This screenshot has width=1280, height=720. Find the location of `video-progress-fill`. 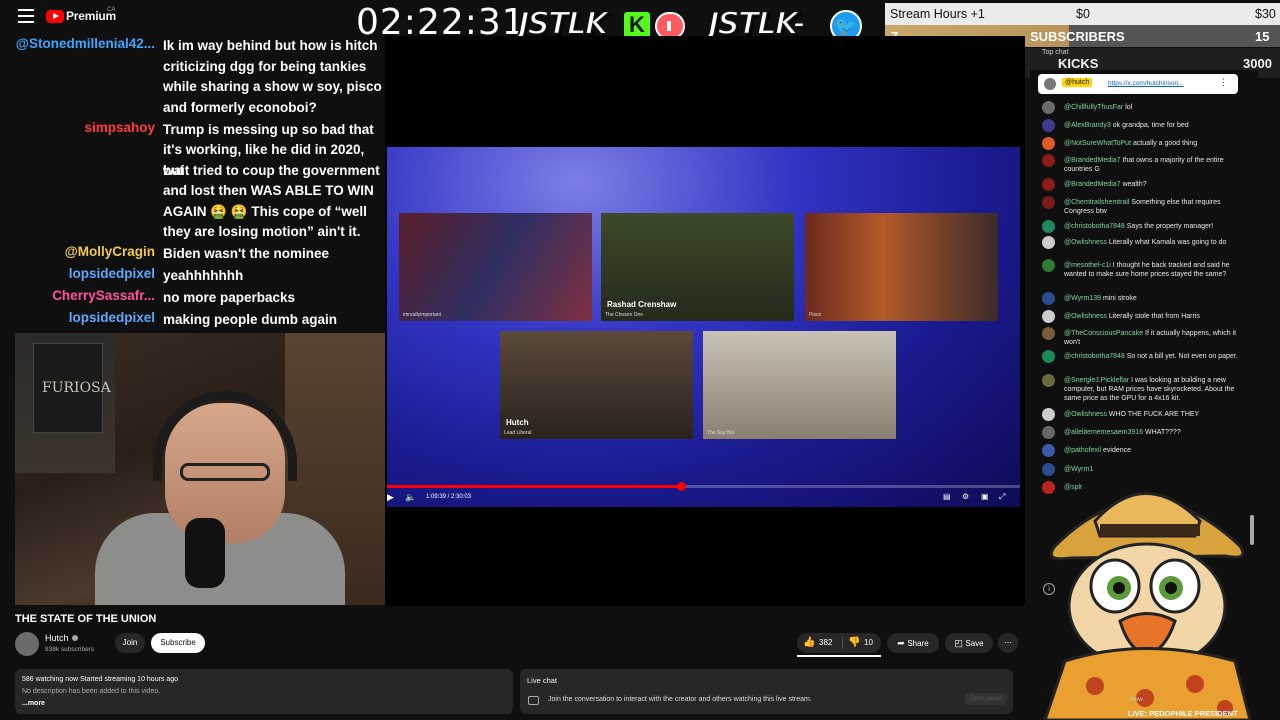

video-progress-fill is located at coordinates (534, 486).